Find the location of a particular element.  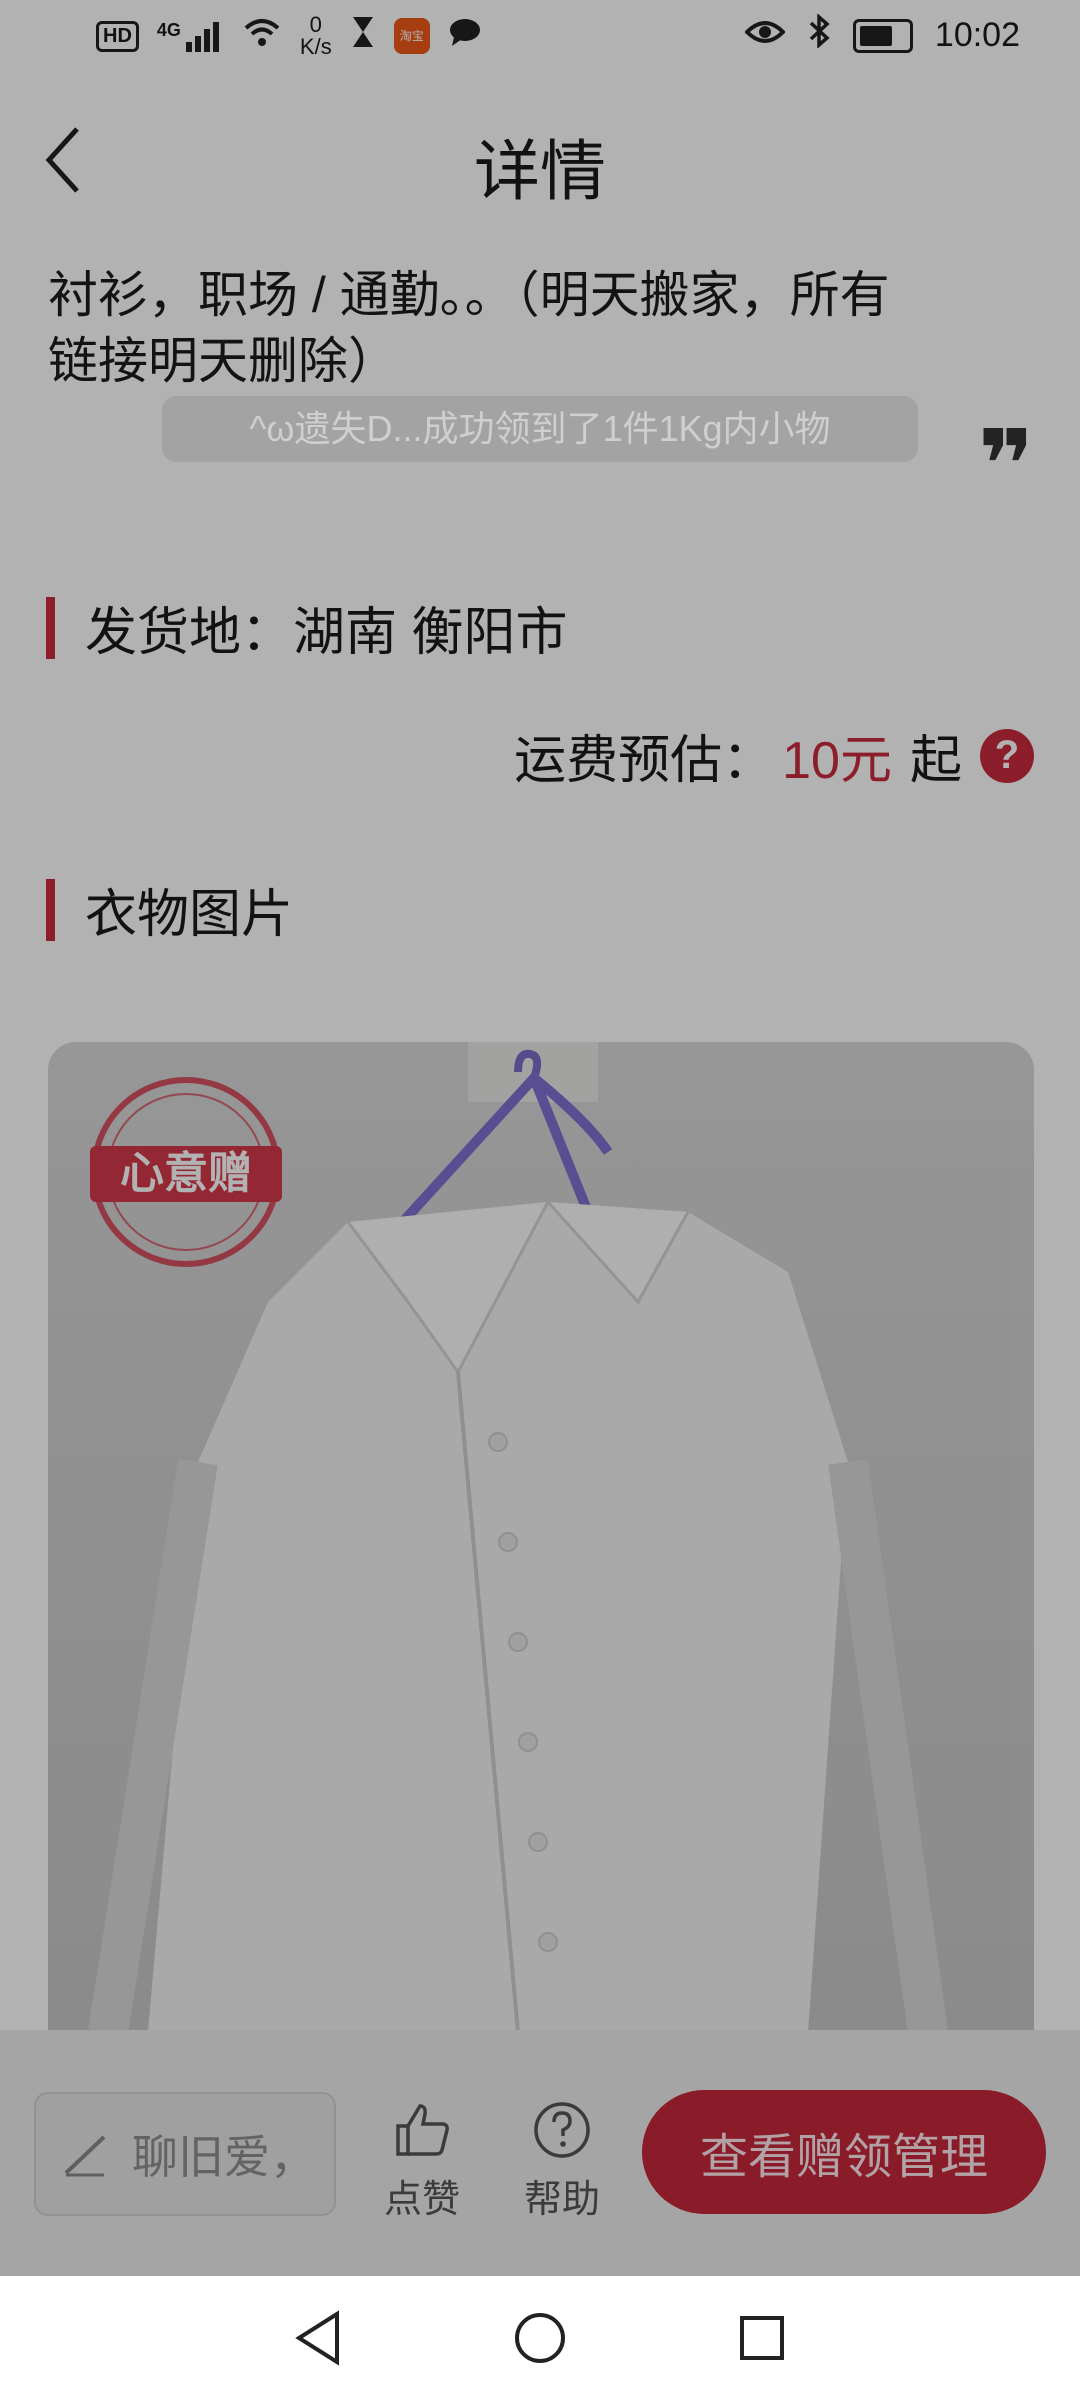

nav-home-button is located at coordinates (540, 2338).